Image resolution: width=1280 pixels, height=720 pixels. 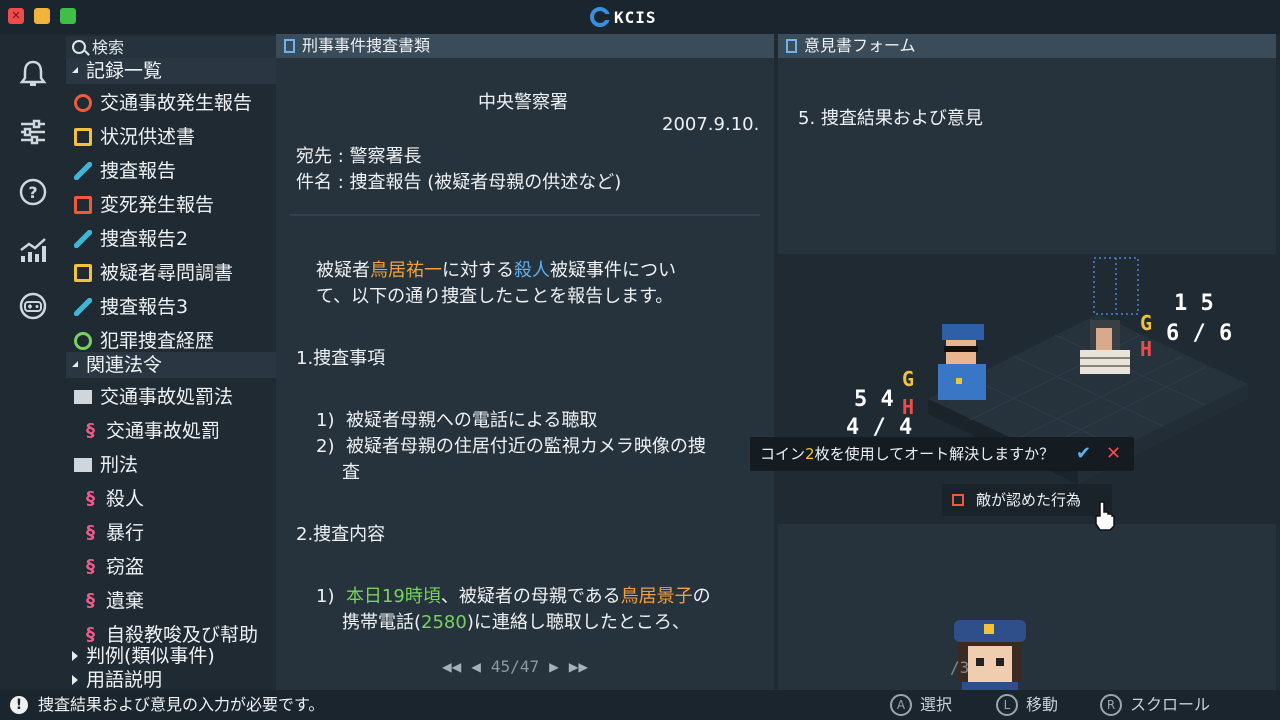 I want to click on record-label: 状況供述書, so click(x=148, y=137).